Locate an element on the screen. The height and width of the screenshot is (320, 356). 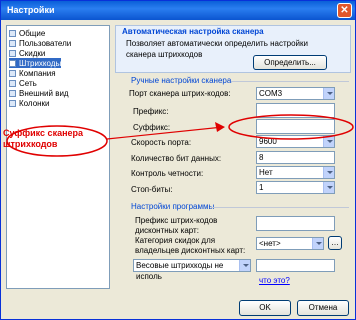
arrowhead is located at coordinates (220, 127).